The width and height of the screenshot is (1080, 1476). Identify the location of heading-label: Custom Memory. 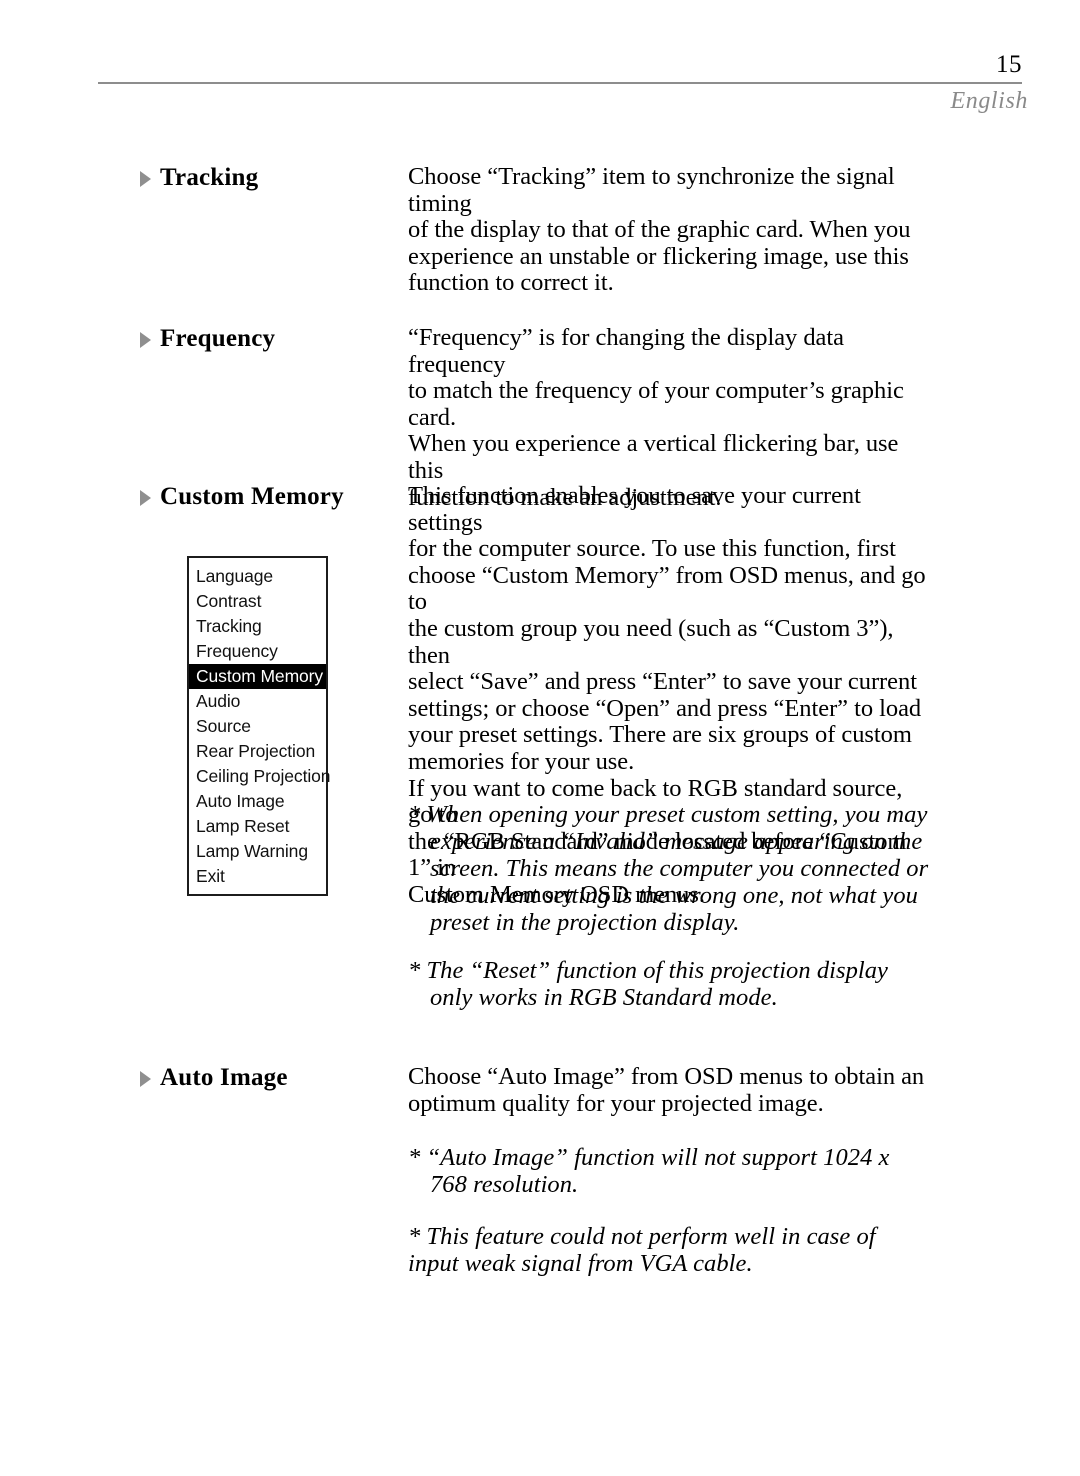
(252, 496).